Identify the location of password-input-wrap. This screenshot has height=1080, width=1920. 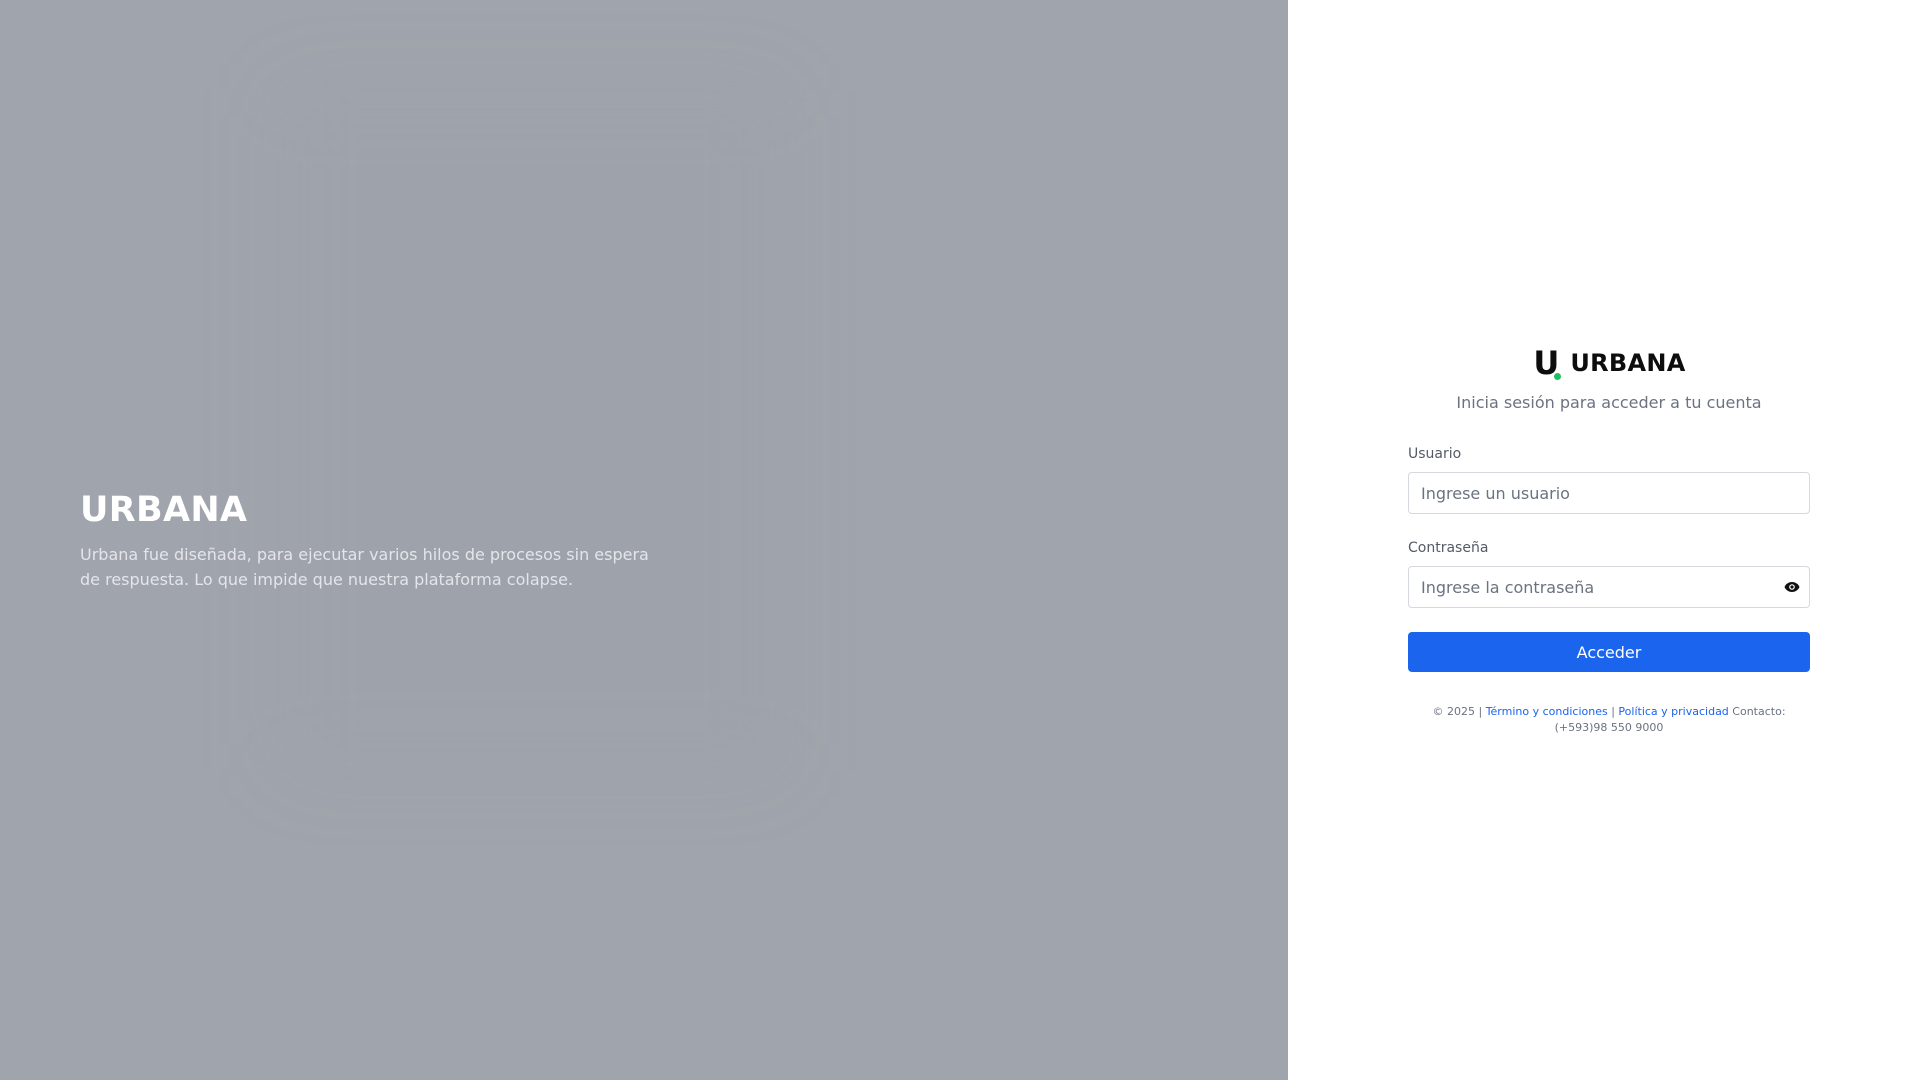
(1609, 587).